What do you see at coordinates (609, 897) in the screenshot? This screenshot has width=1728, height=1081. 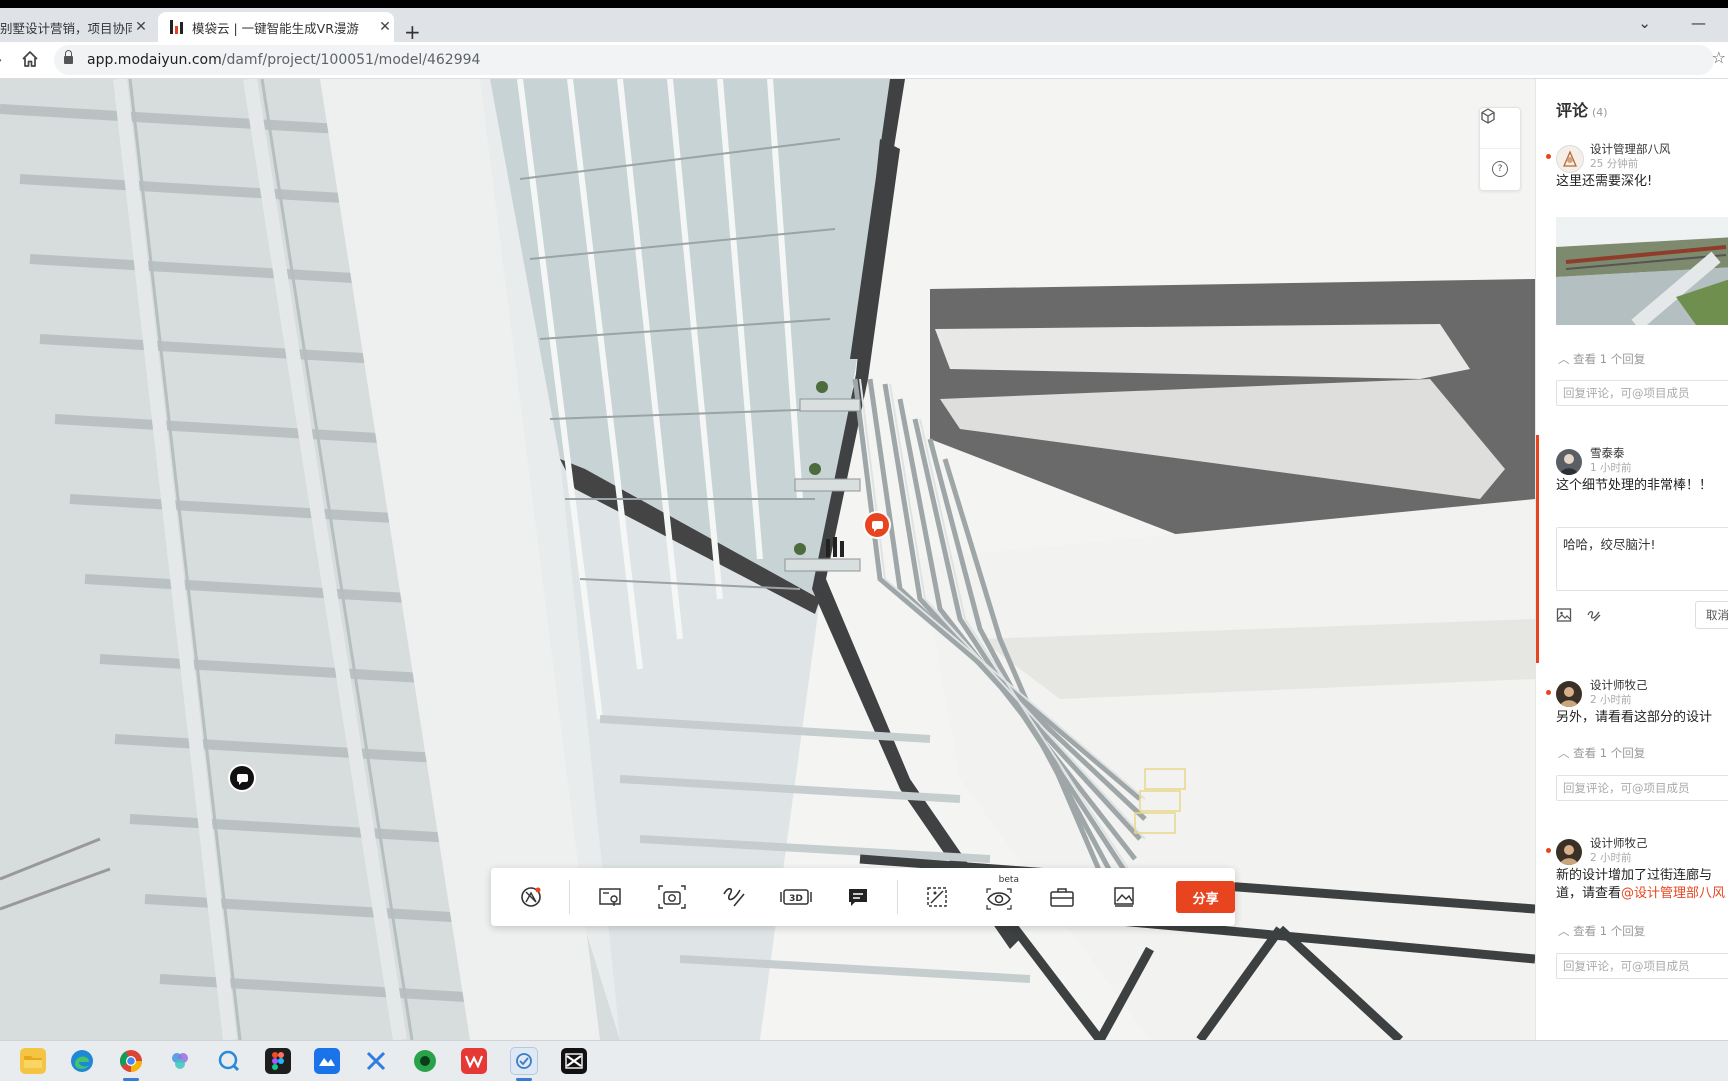 I see `map-pin-button` at bounding box center [609, 897].